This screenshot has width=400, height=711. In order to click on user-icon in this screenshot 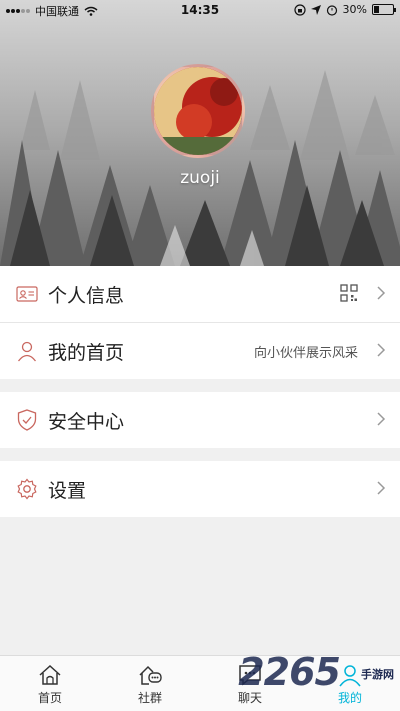, I will do `click(350, 676)`.